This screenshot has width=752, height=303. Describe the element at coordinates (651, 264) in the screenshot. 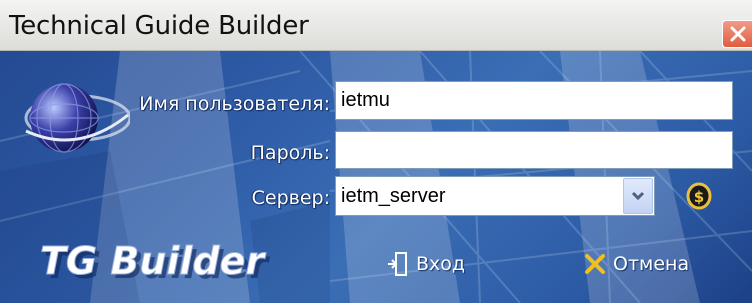

I see `cancel-button-label: Отмена` at that location.